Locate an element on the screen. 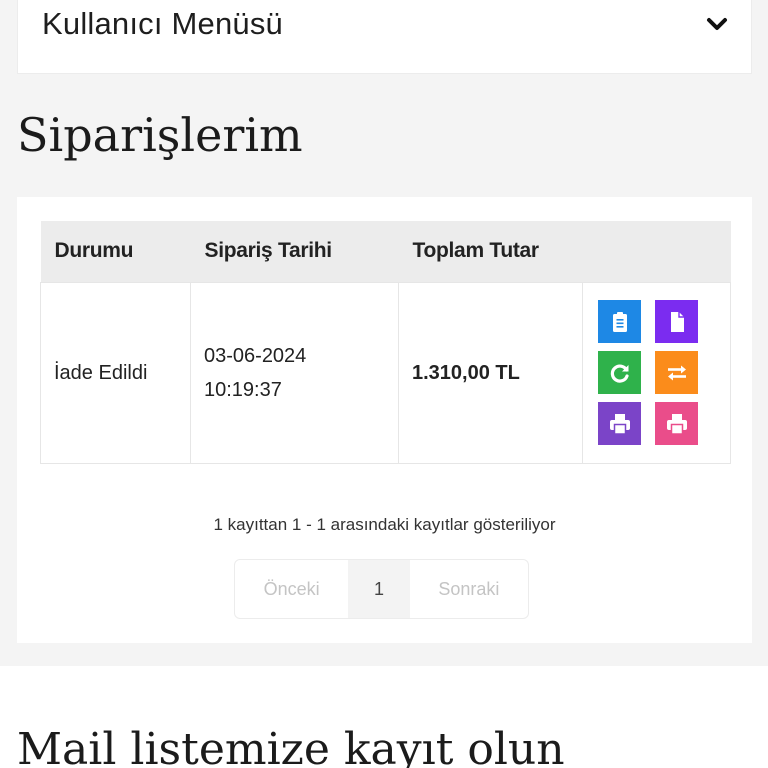 The height and width of the screenshot is (768, 768). order-actions-cell is located at coordinates (656, 372).